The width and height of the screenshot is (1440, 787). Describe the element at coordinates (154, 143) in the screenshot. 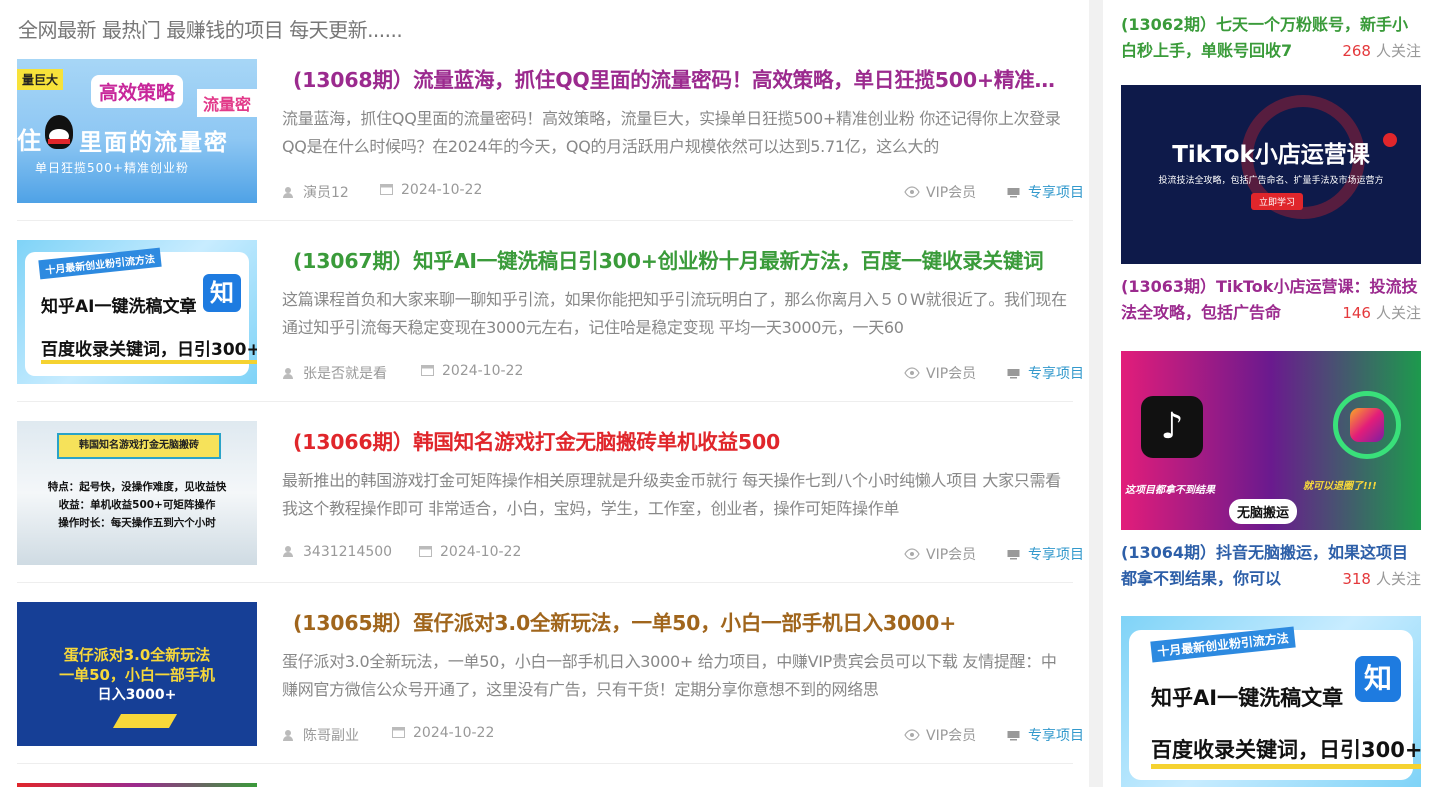

I see `thumb-text: 里面的流量密` at that location.